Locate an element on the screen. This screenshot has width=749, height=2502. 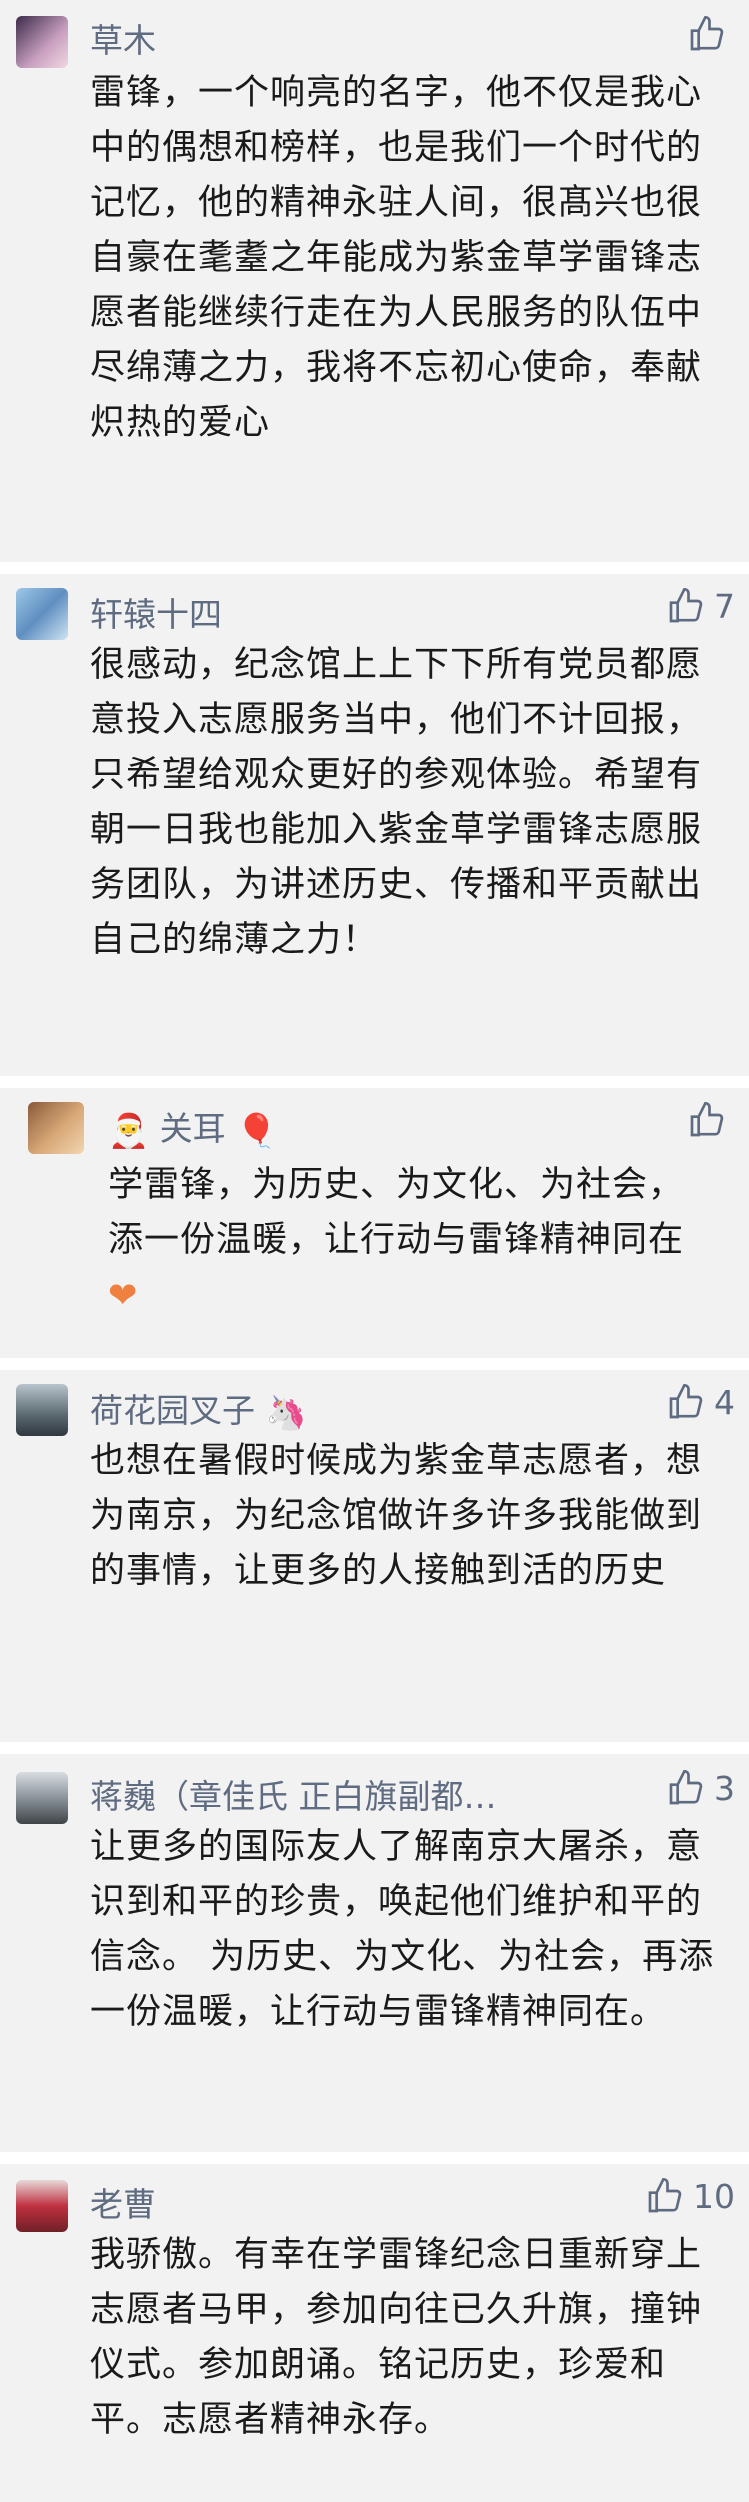
like-button: 3 is located at coordinates (700, 1788).